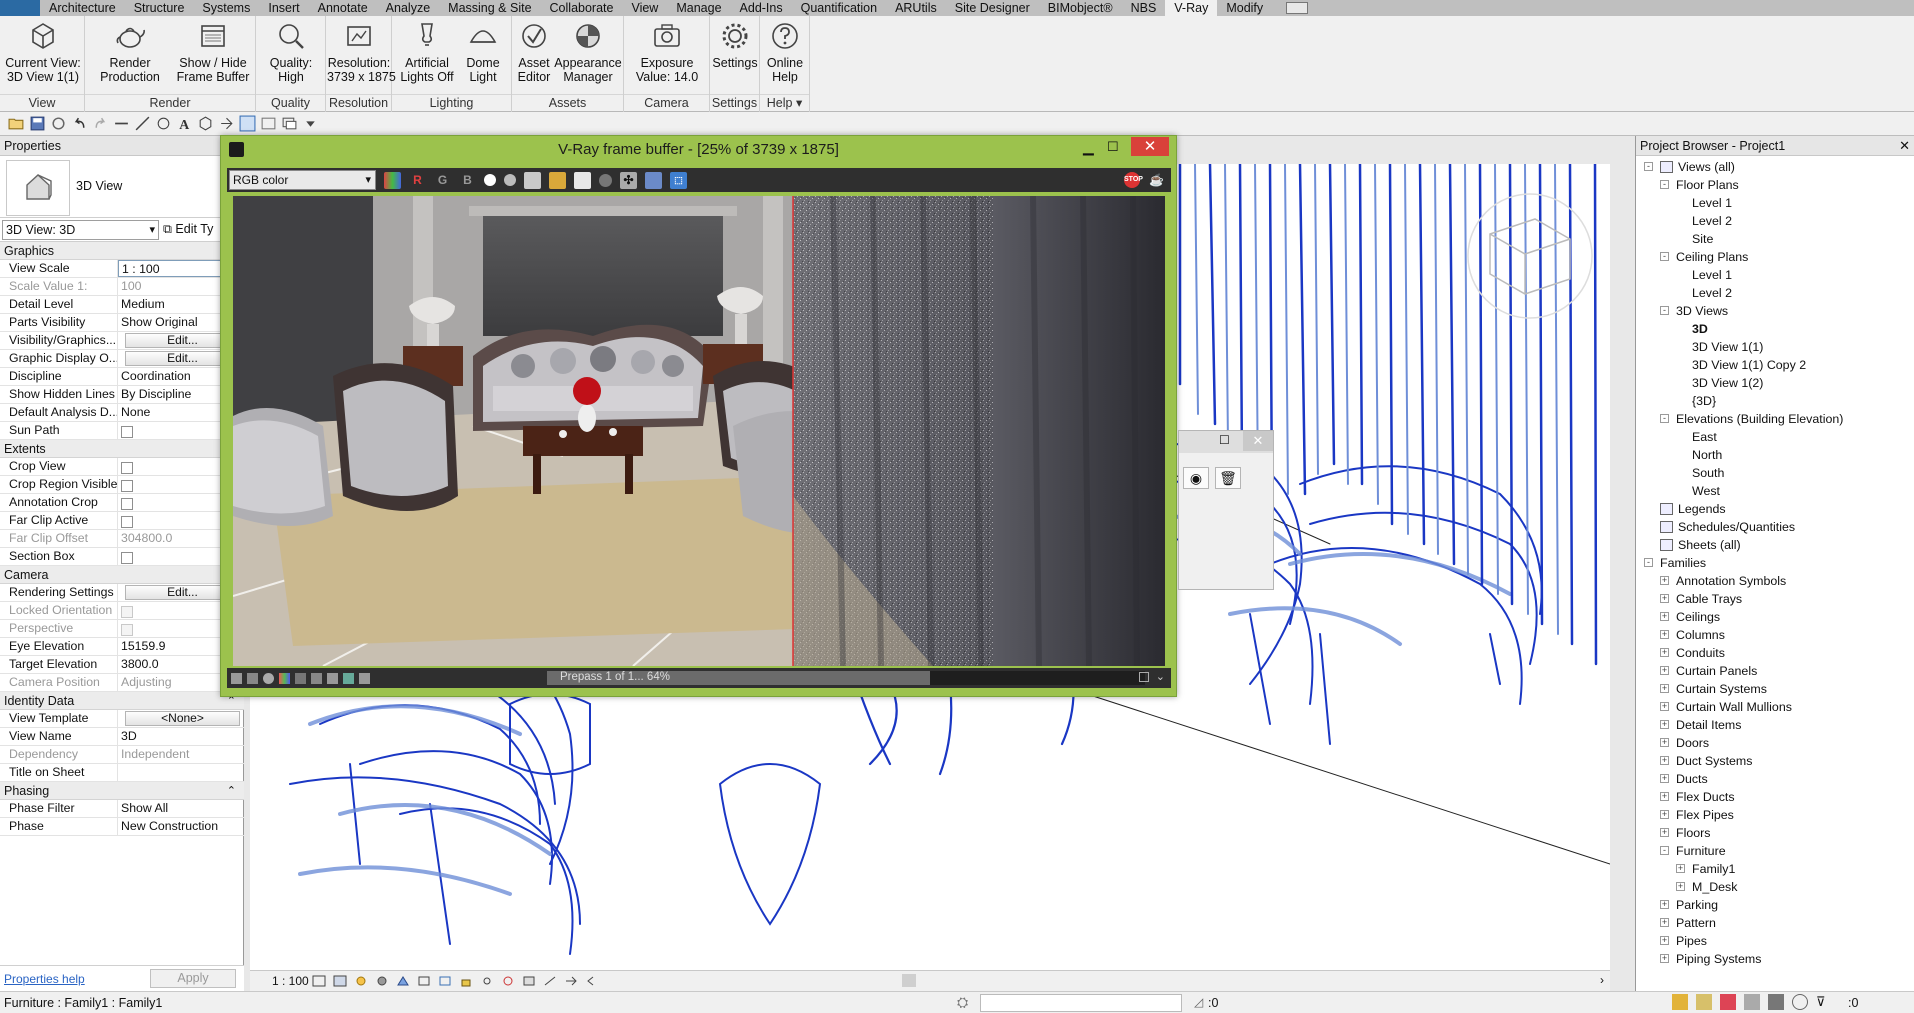 This screenshot has width=1914, height=1013. What do you see at coordinates (130, 52) in the screenshot?
I see `render-production-button: Render Production` at bounding box center [130, 52].